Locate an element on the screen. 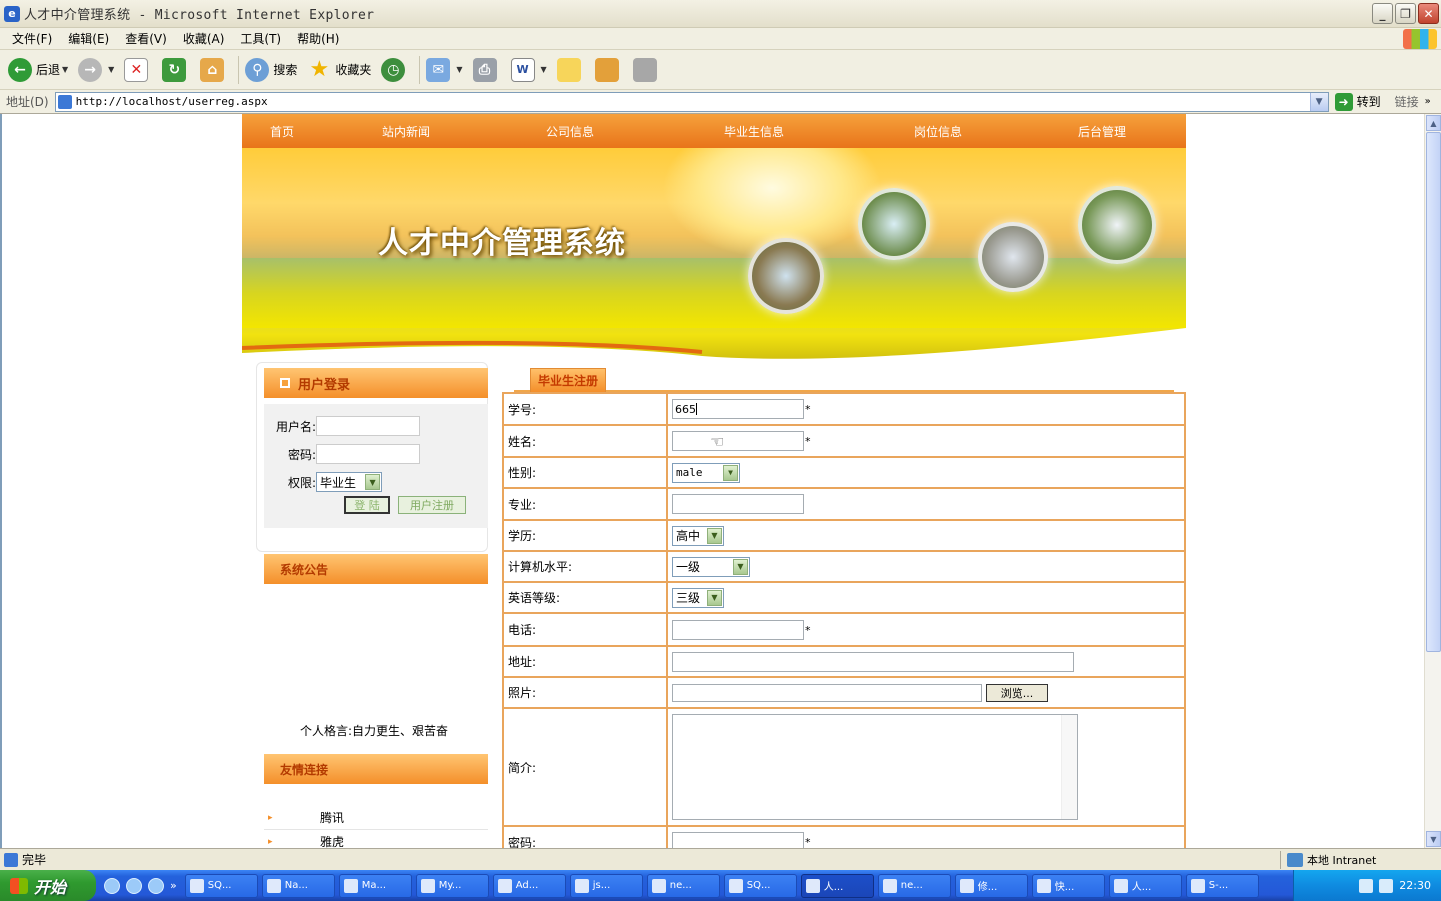 This screenshot has height=901, width=1441. media-quicklaunch-icon is located at coordinates (156, 885).